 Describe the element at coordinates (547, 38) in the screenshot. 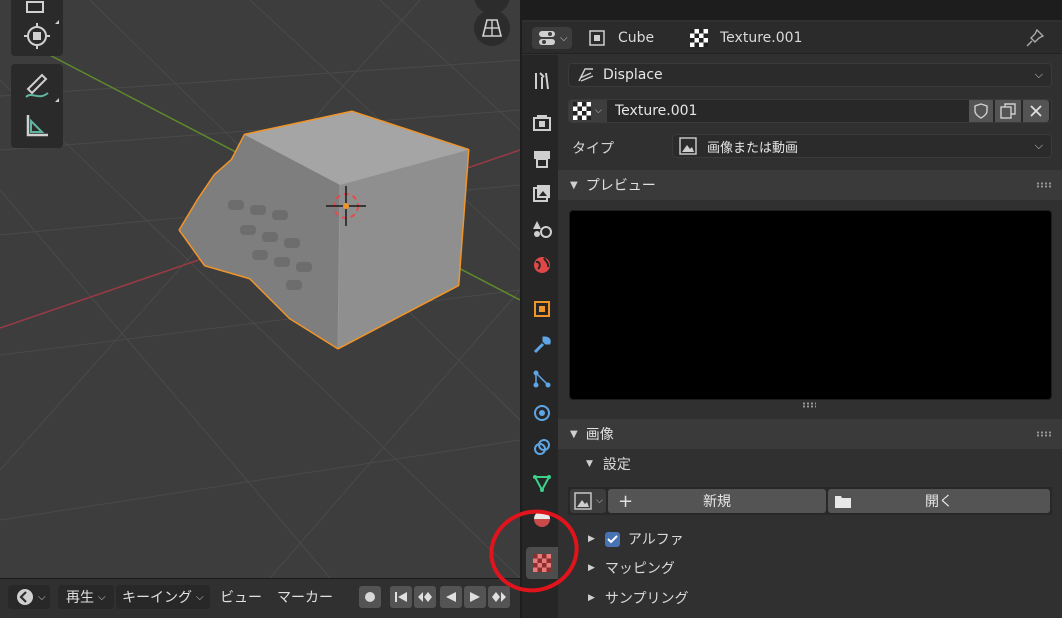

I see `properties-editor-icon` at that location.